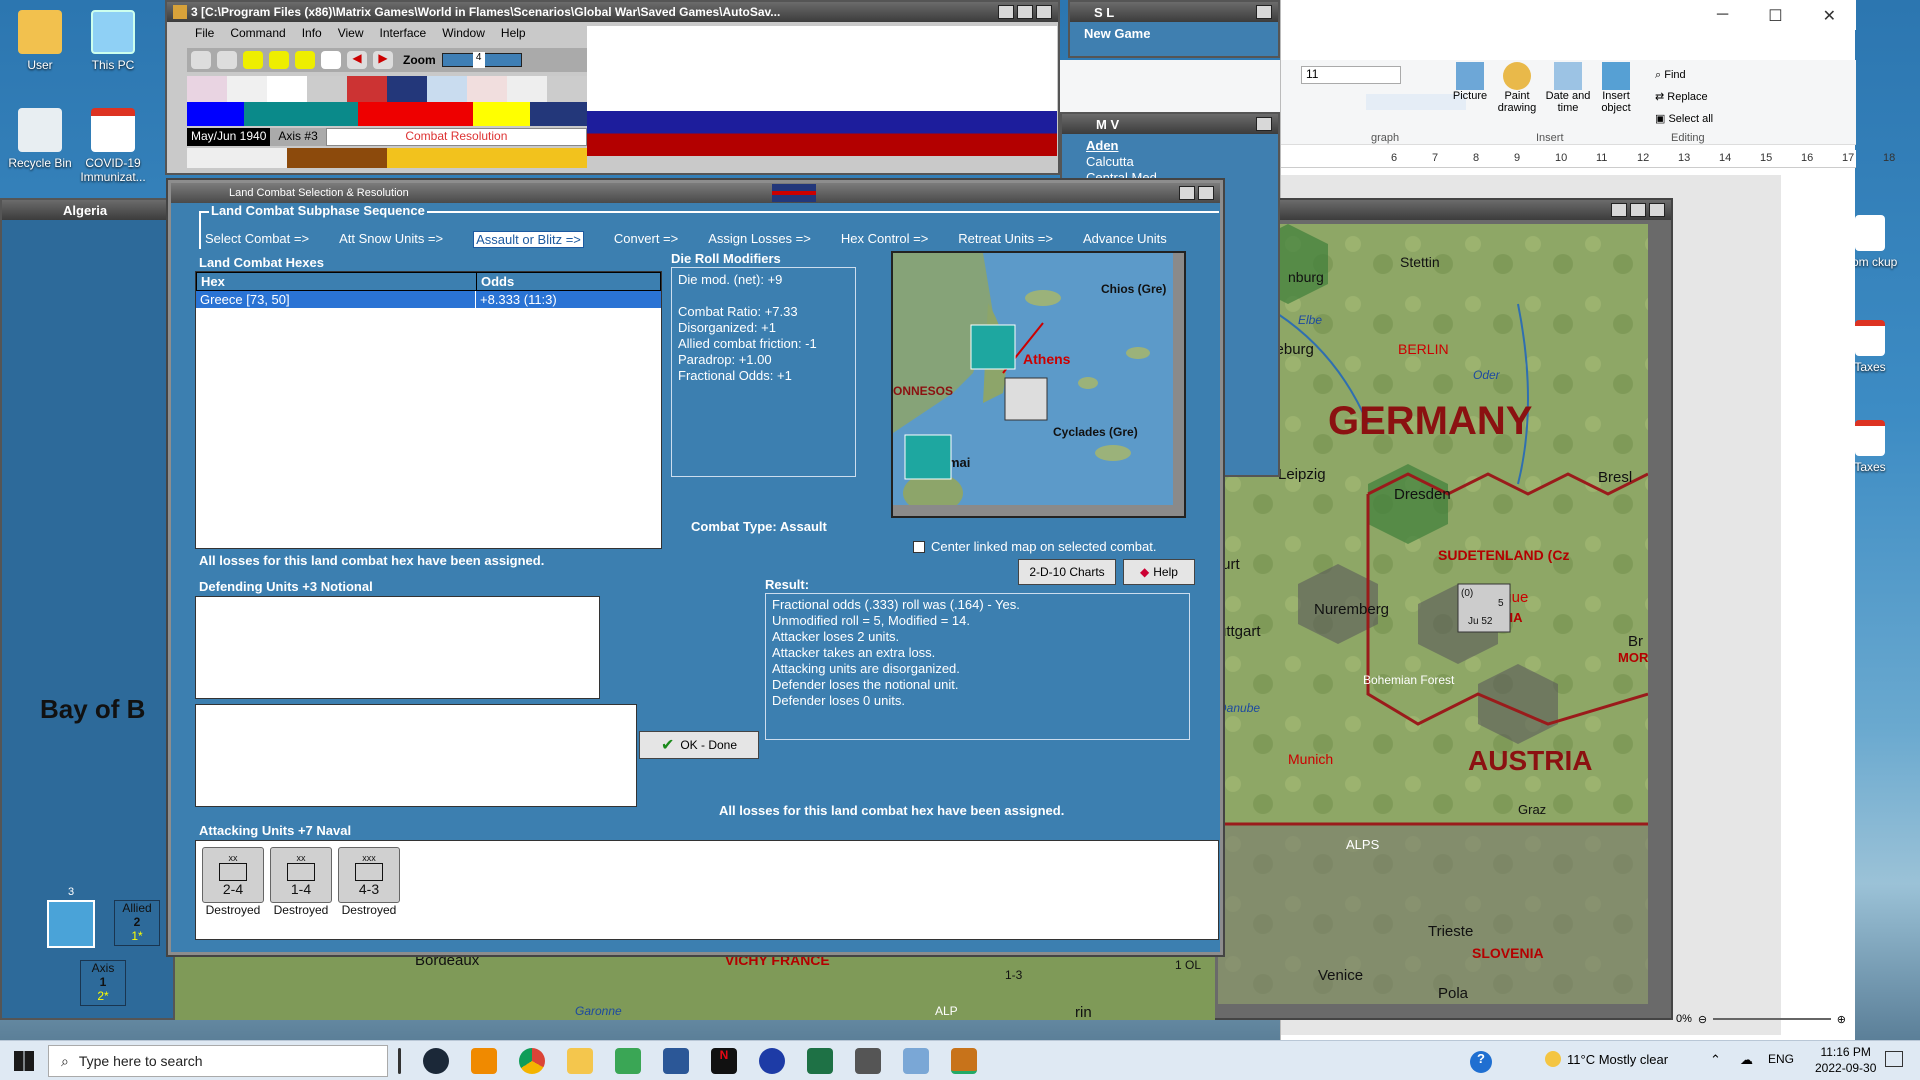 This screenshot has height=1080, width=1920. I want to click on chrome-icon, so click(532, 1061).